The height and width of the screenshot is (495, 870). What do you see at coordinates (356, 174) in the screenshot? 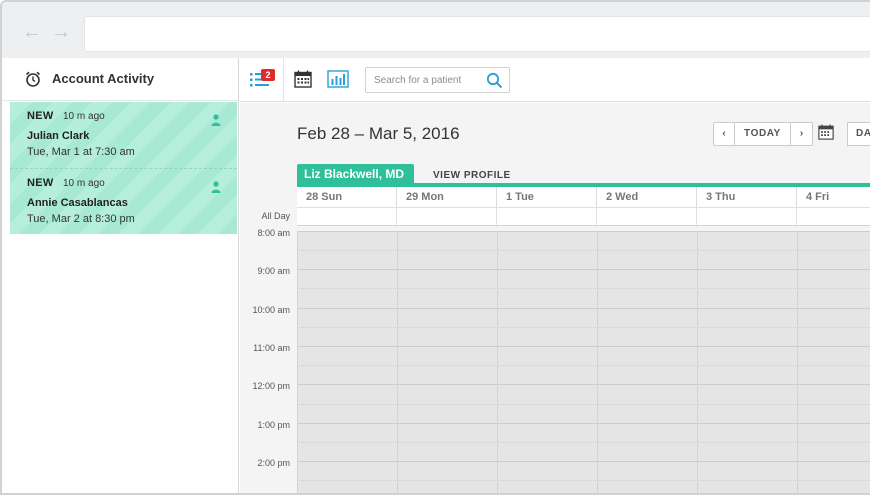
I see `provider-tab: Liz Blackwell, MD` at bounding box center [356, 174].